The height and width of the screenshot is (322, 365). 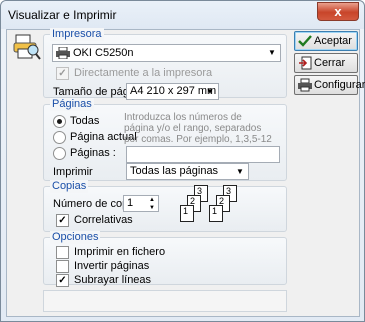 What do you see at coordinates (59, 153) in the screenshot?
I see `pages-range-radio` at bounding box center [59, 153].